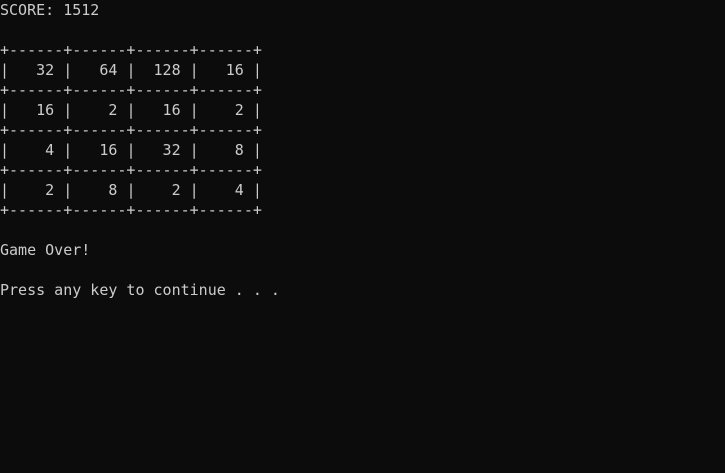 Image resolution: width=725 pixels, height=473 pixels. What do you see at coordinates (131, 70) in the screenshot?
I see `board-row: | 32 | 64 | 128 | 16 |` at bounding box center [131, 70].